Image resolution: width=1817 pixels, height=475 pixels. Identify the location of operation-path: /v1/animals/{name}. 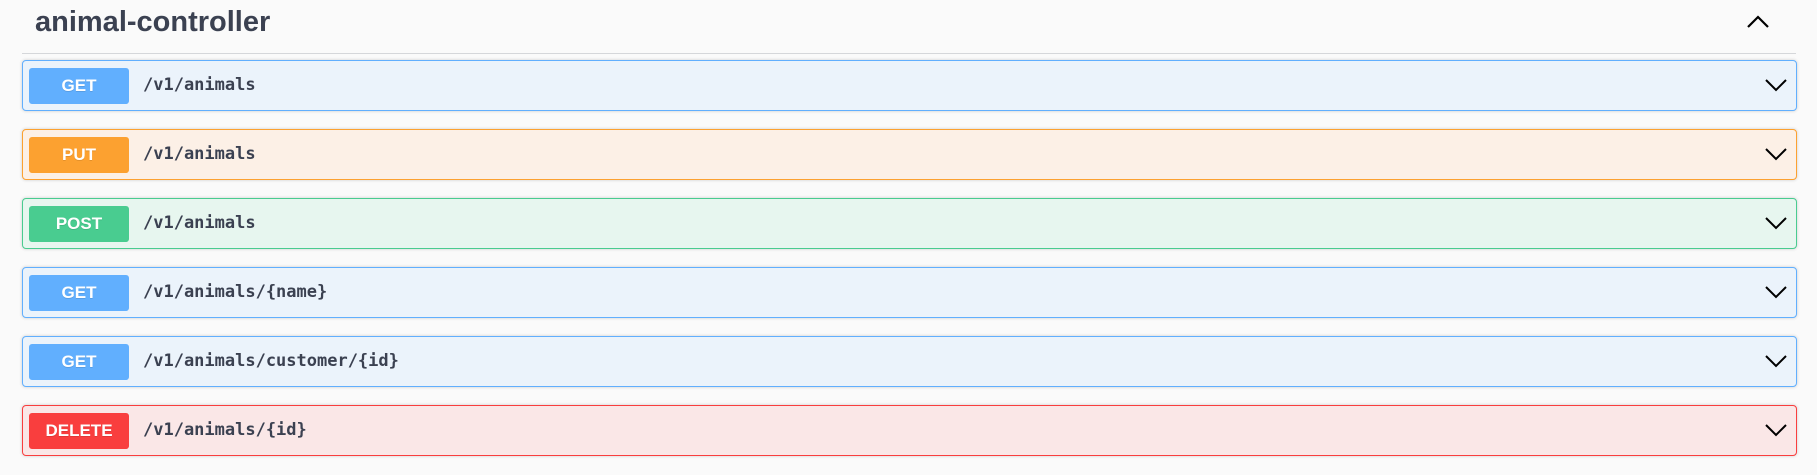
(235, 292).